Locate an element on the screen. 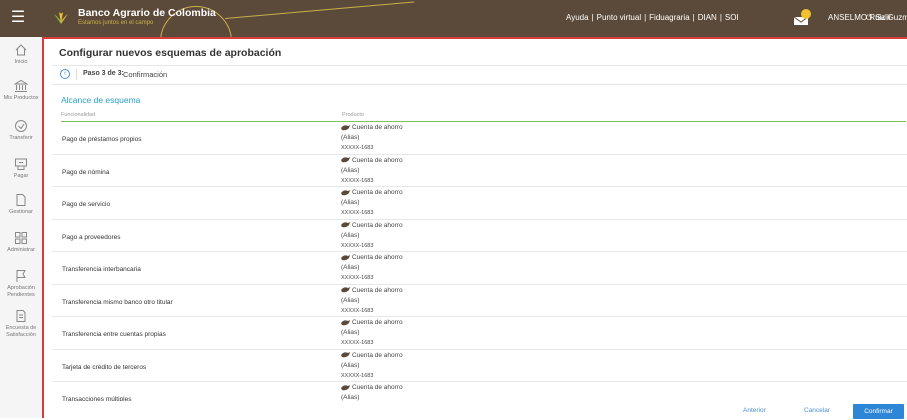 Image resolution: width=907 pixels, height=420 pixels. row-funcionalidad: Pago a proveedores is located at coordinates (91, 237).